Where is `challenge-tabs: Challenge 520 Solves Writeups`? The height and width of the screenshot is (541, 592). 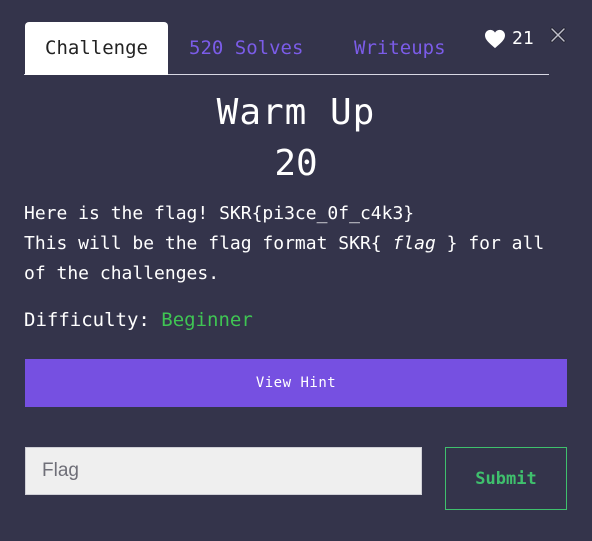 challenge-tabs: Challenge 520 Solves Writeups is located at coordinates (286, 48).